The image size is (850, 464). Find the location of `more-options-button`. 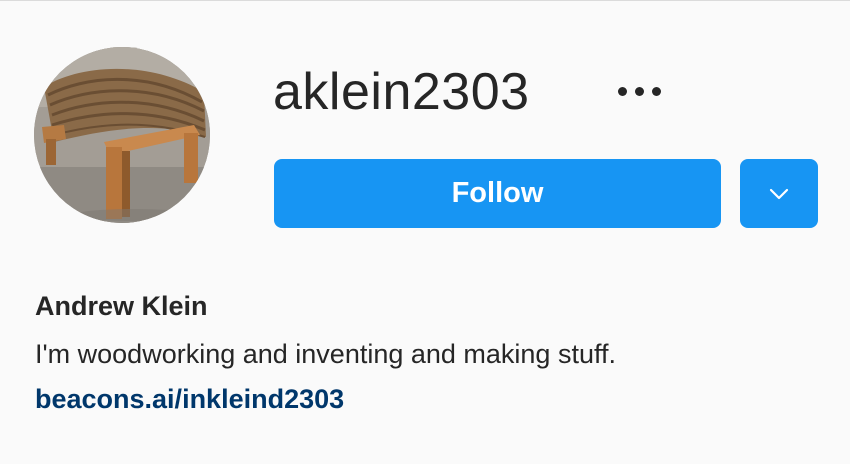

more-options-button is located at coordinates (639, 91).